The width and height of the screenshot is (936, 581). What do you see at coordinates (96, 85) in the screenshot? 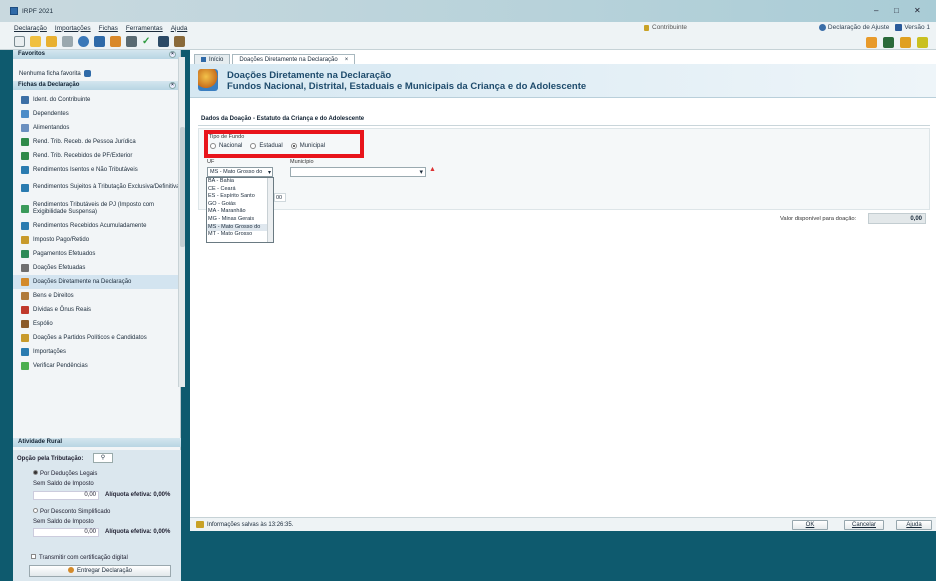
I see `fichas-header: Fichas da Declaração ×` at bounding box center [96, 85].